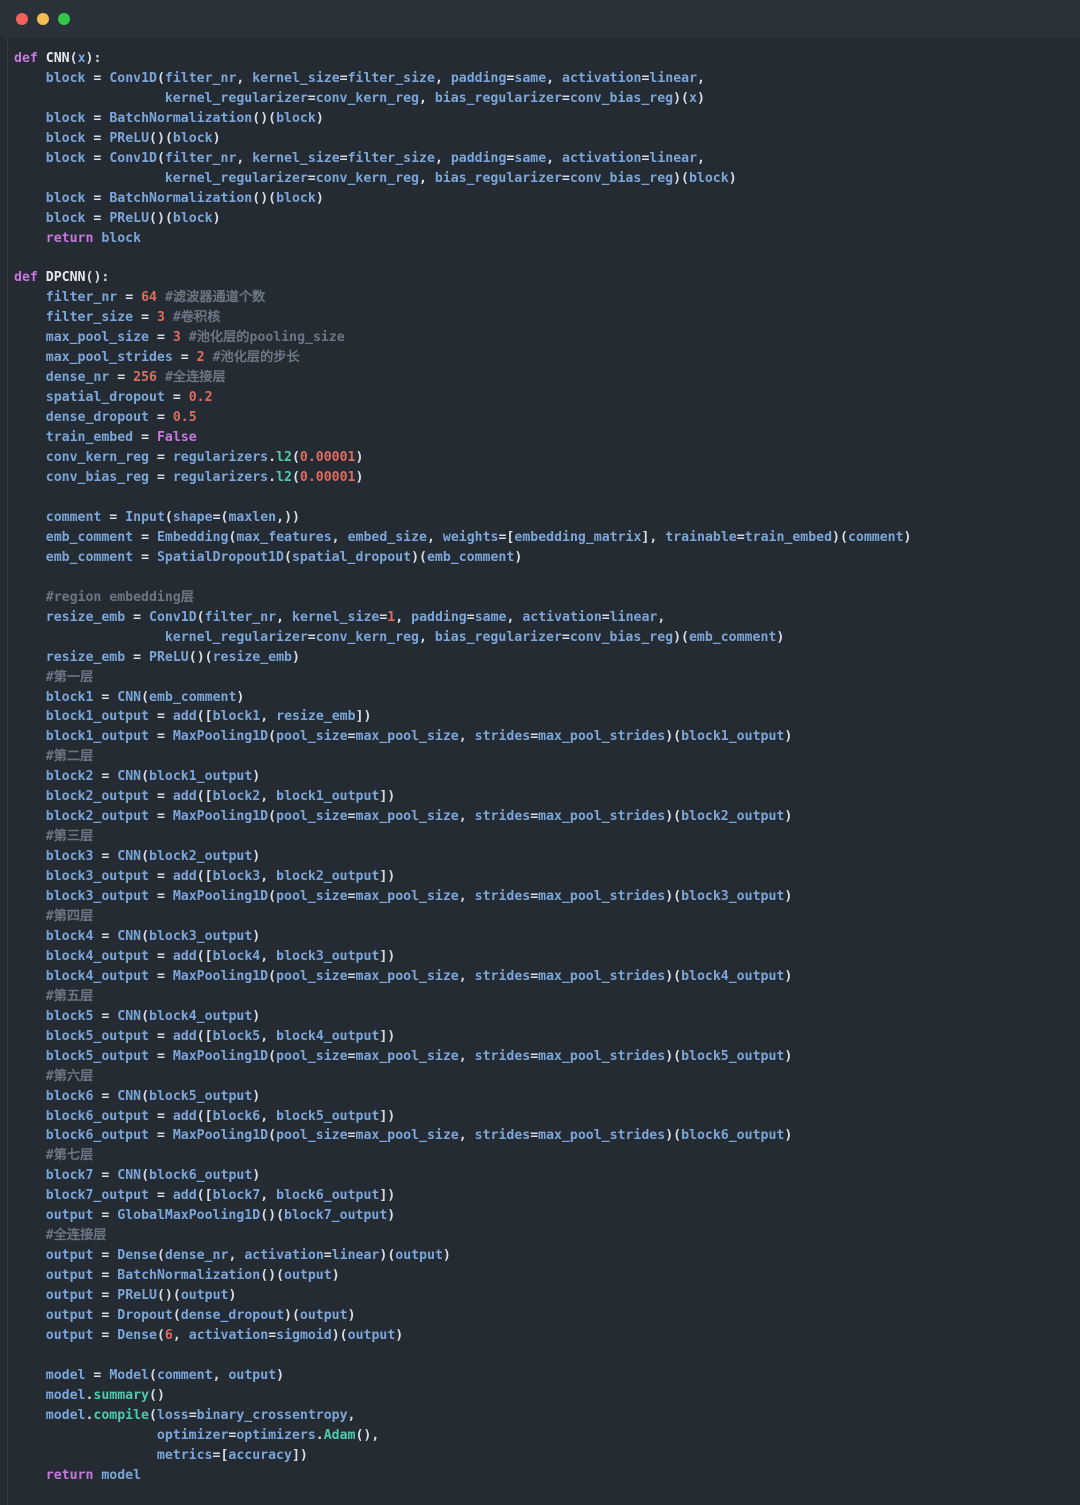  Describe the element at coordinates (43, 19) in the screenshot. I see `minimize-button` at that location.